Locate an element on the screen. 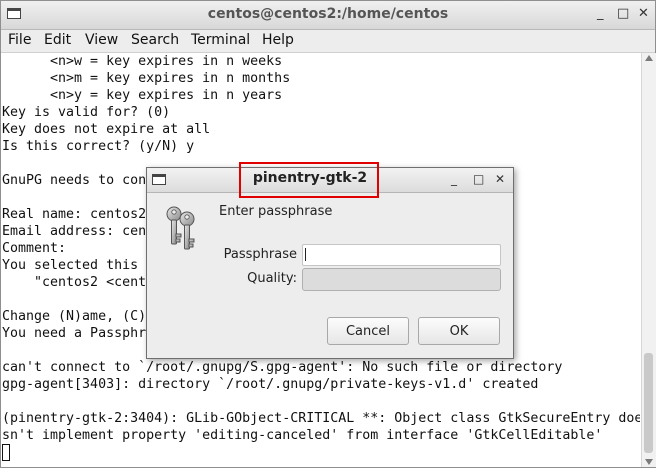  minimize-icon: _ is located at coordinates (600, 14).